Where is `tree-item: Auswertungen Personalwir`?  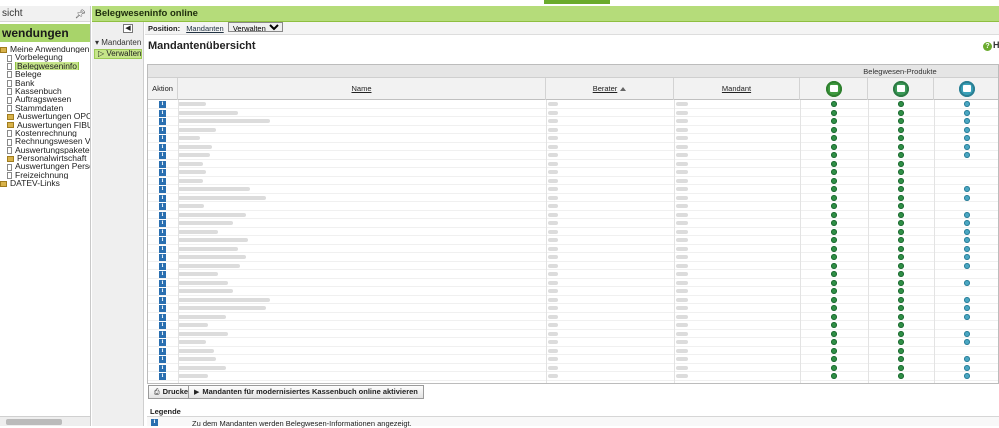 tree-item: Auswertungen Personalwir is located at coordinates (45, 166).